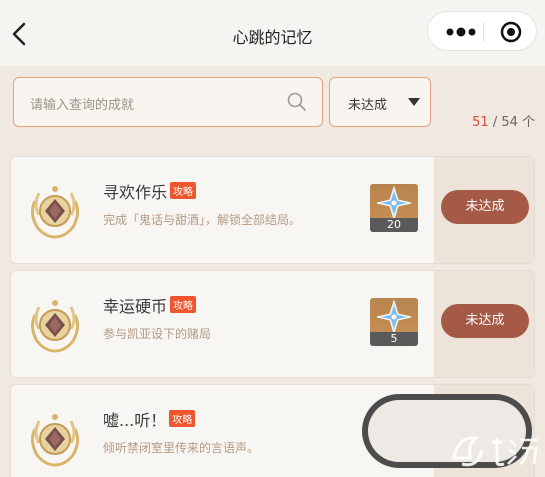 This screenshot has width=545, height=477. What do you see at coordinates (394, 339) in the screenshot?
I see `reward-quantity: 5` at bounding box center [394, 339].